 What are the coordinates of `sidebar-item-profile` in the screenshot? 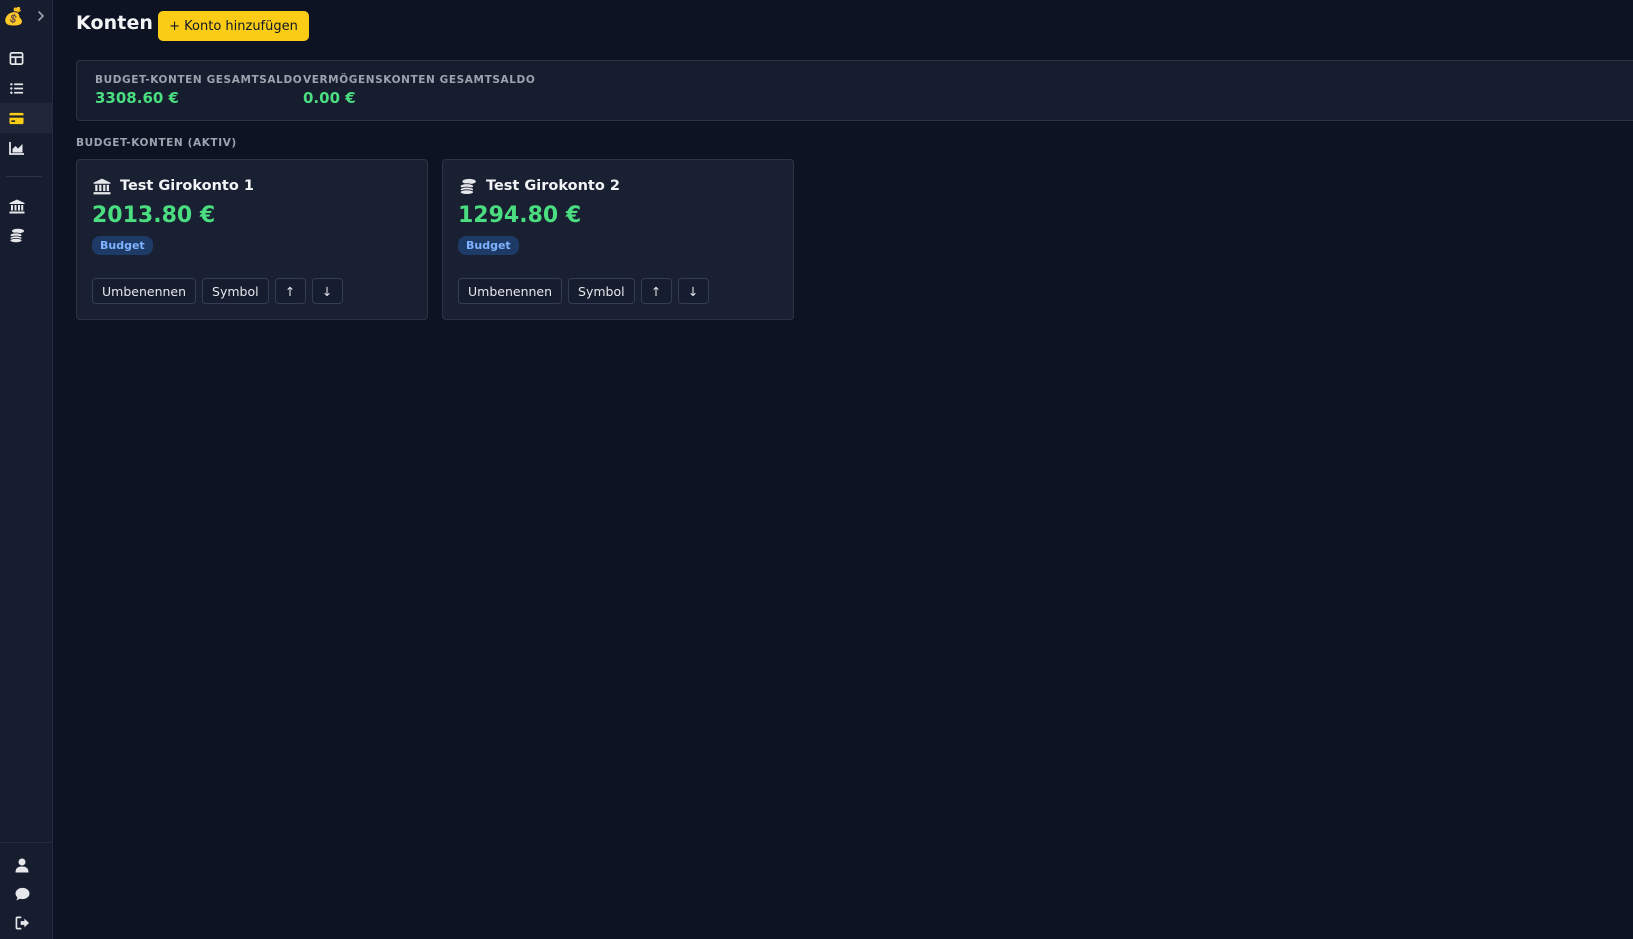 It's located at (26, 865).